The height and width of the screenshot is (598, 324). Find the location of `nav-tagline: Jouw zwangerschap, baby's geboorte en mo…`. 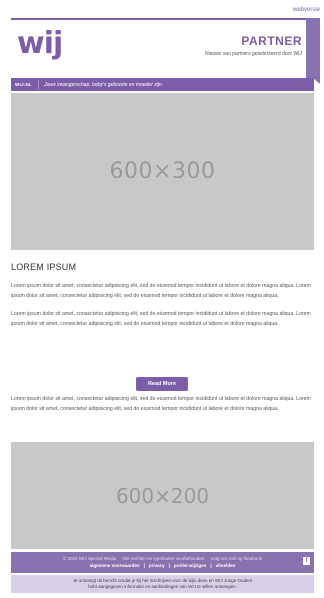

nav-tagline: Jouw zwangerschap, baby's geboorte en mo… is located at coordinates (103, 84).